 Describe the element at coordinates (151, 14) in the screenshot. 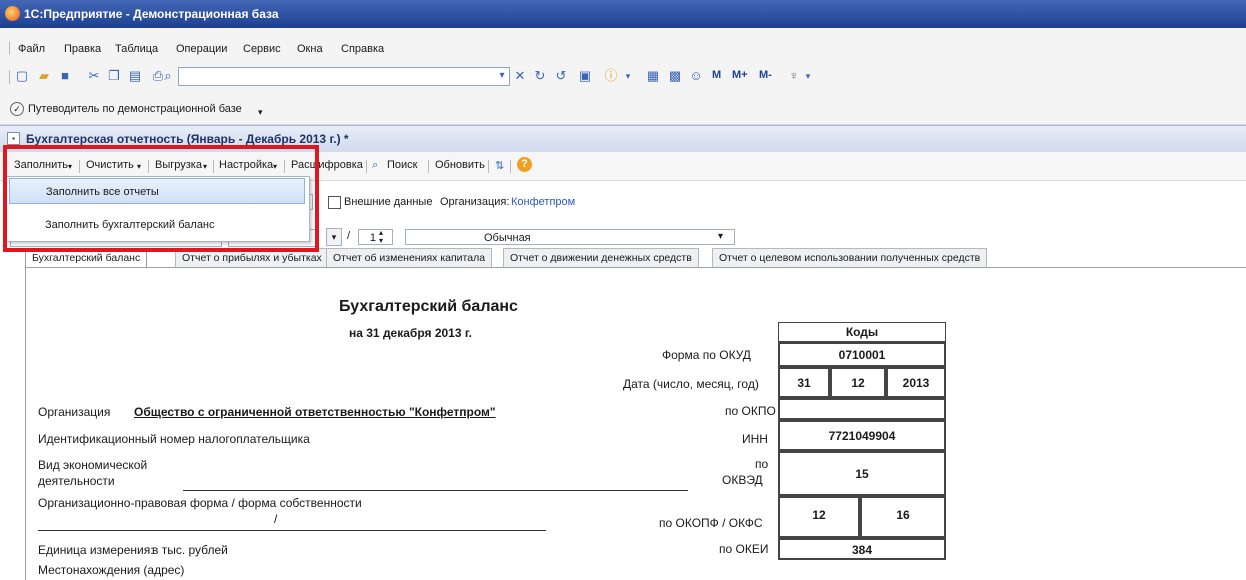

I see `window-title: 1С:Предприятие - Демонстрационная база` at that location.